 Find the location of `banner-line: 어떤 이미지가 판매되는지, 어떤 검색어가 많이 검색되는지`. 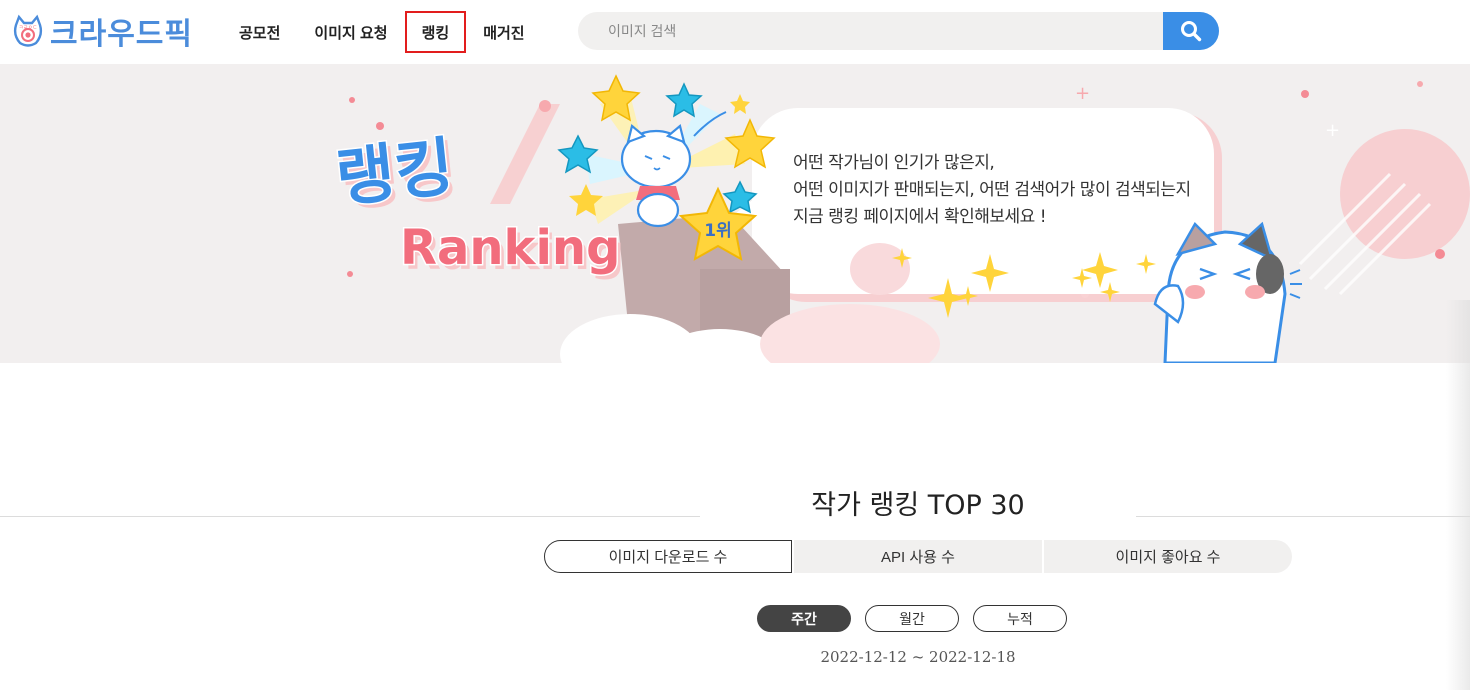

banner-line: 어떤 이미지가 판매되는지, 어떤 검색어가 많이 검색되는지 is located at coordinates (992, 190).